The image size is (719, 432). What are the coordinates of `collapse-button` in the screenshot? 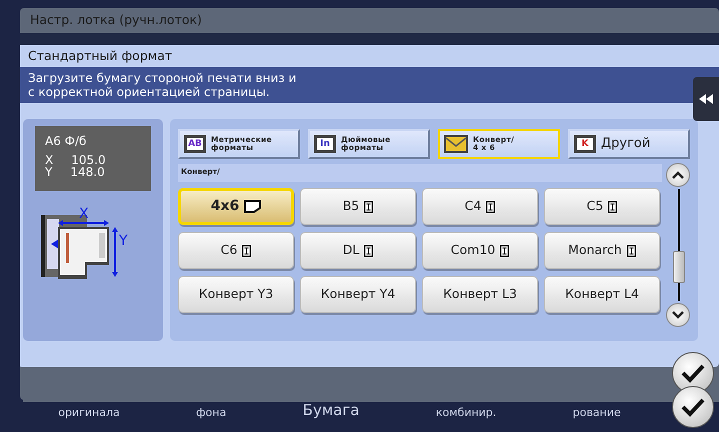 It's located at (706, 99).